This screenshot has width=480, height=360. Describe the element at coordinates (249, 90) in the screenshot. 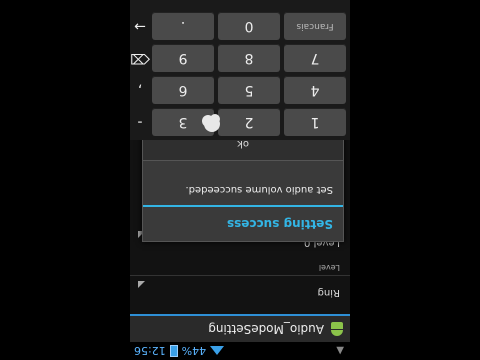

I see `key-5: 5` at that location.